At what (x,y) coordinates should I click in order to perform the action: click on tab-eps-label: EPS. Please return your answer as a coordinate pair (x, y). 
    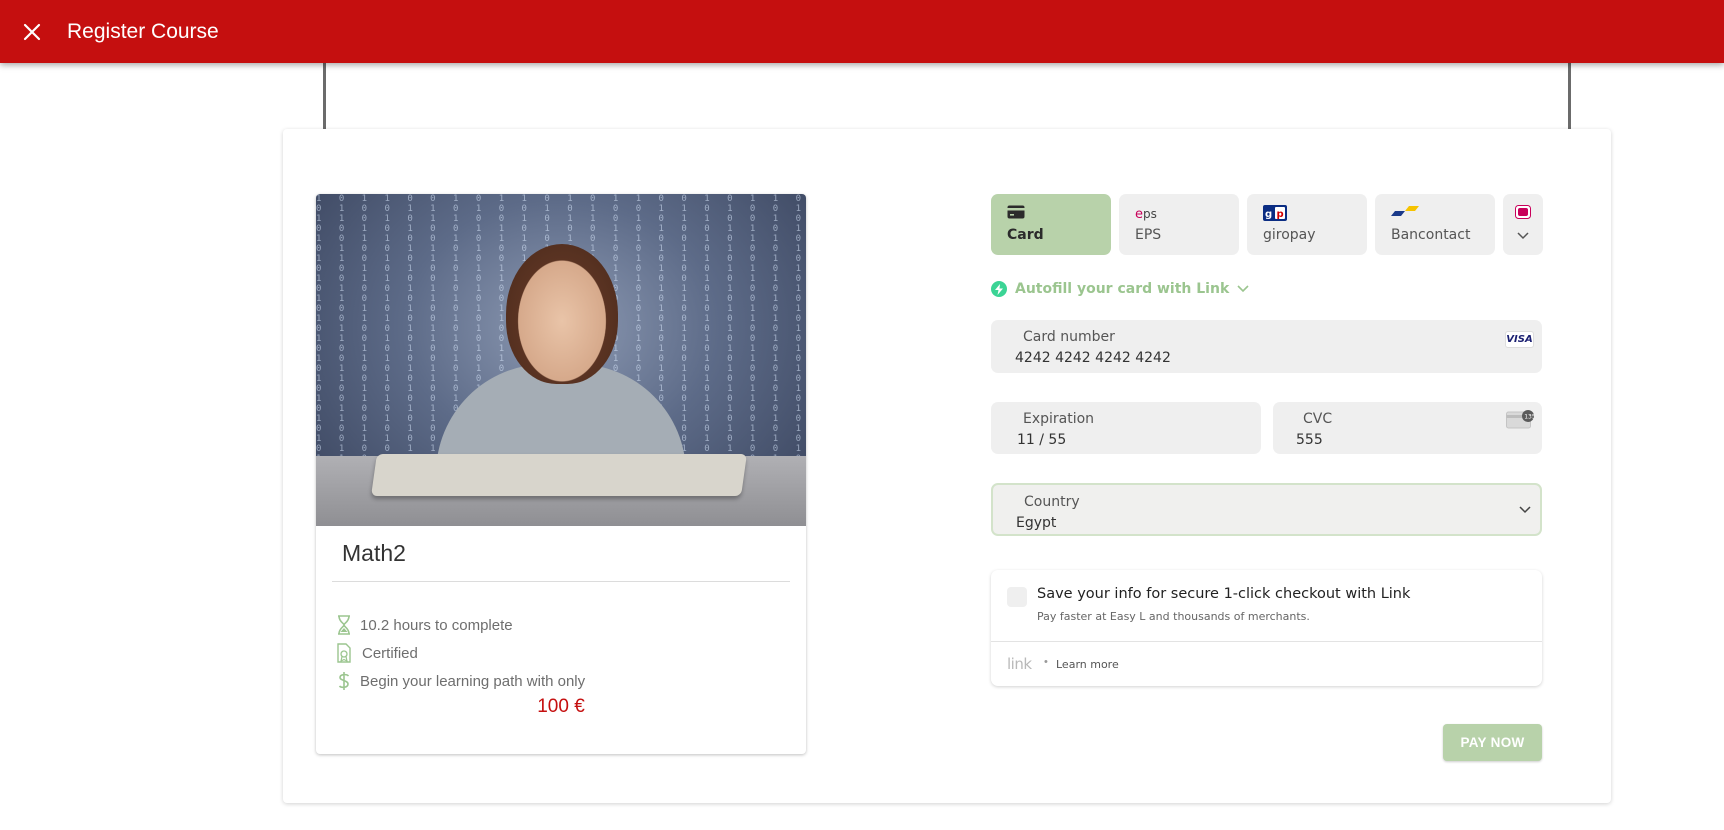
    Looking at the image, I should click on (1148, 235).